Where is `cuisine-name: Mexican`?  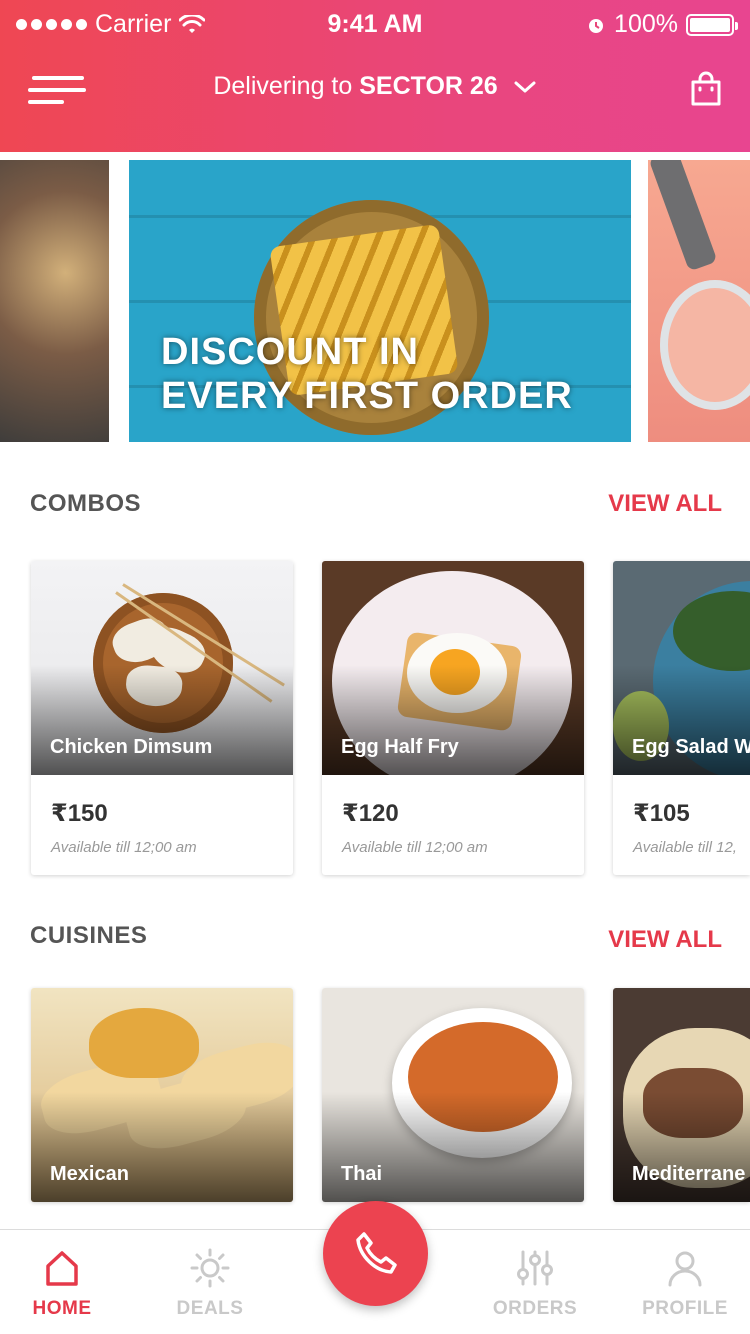
cuisine-name: Mexican is located at coordinates (89, 1174).